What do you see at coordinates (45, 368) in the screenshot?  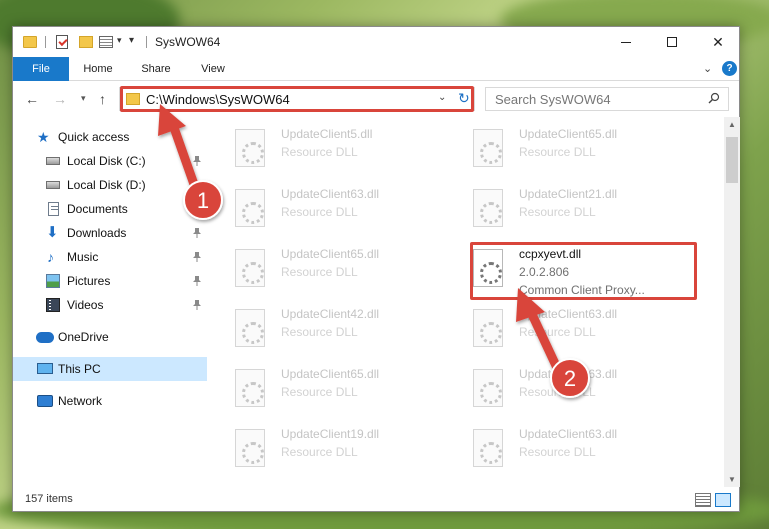 I see `computer-icon` at bounding box center [45, 368].